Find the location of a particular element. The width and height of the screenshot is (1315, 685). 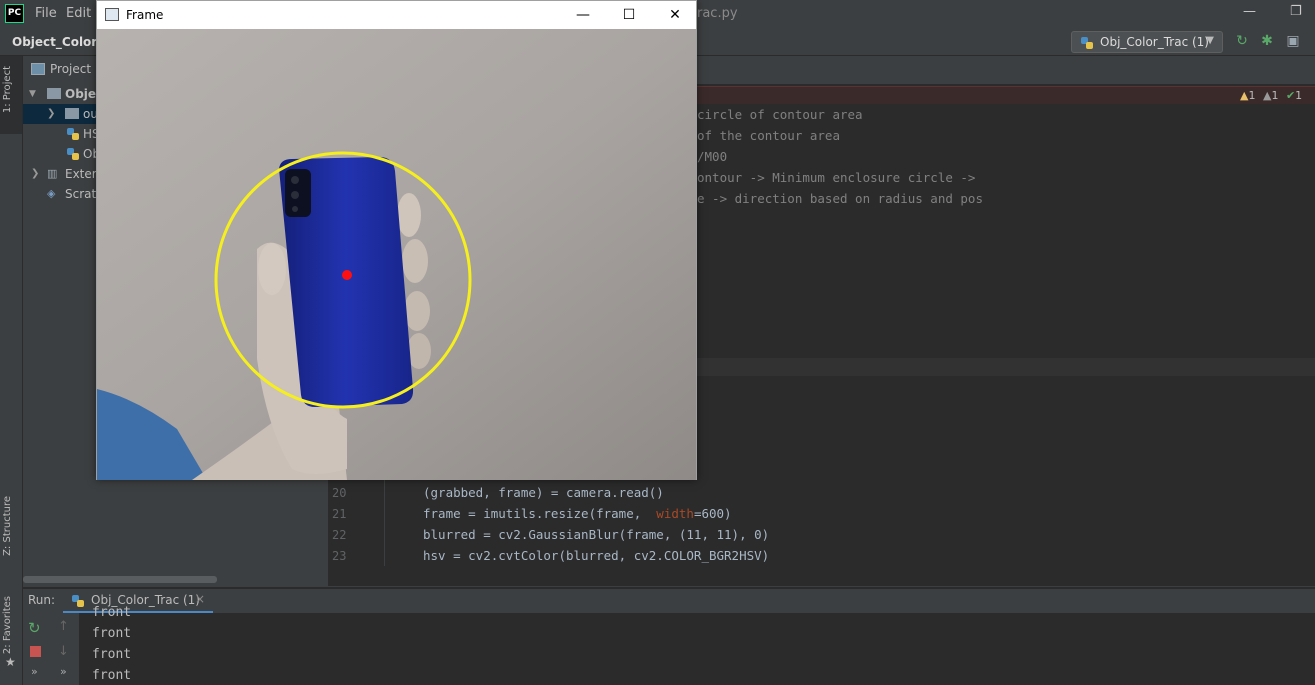

ide-minimize-button: — is located at coordinates (1249, 11).